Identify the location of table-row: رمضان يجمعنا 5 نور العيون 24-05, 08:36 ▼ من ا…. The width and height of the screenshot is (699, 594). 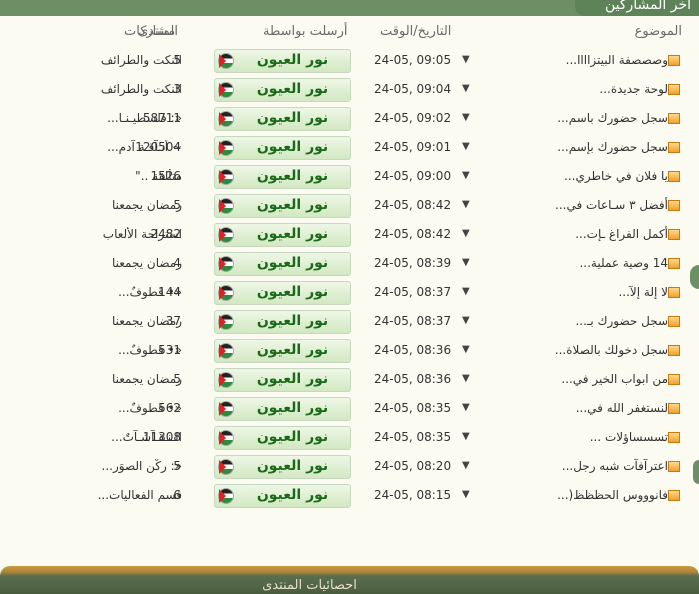
(344, 379).